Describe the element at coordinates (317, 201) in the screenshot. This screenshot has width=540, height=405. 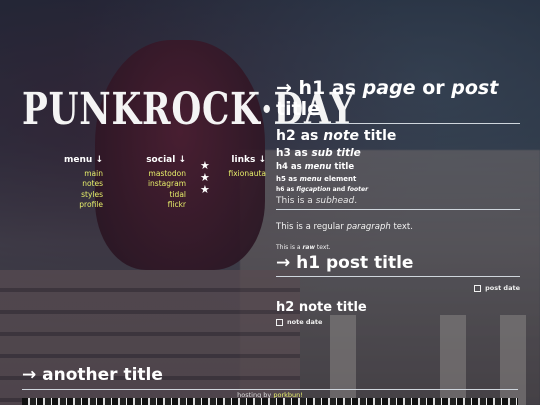
I see `subhead-sample: This is a subhead.` at that location.